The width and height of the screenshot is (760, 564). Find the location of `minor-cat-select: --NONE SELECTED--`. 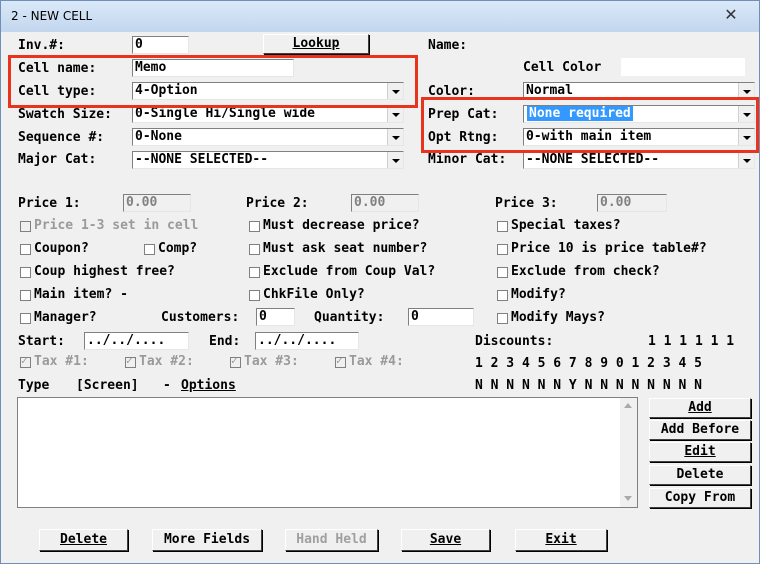

minor-cat-select: --NONE SELECTED-- is located at coordinates (639, 160).